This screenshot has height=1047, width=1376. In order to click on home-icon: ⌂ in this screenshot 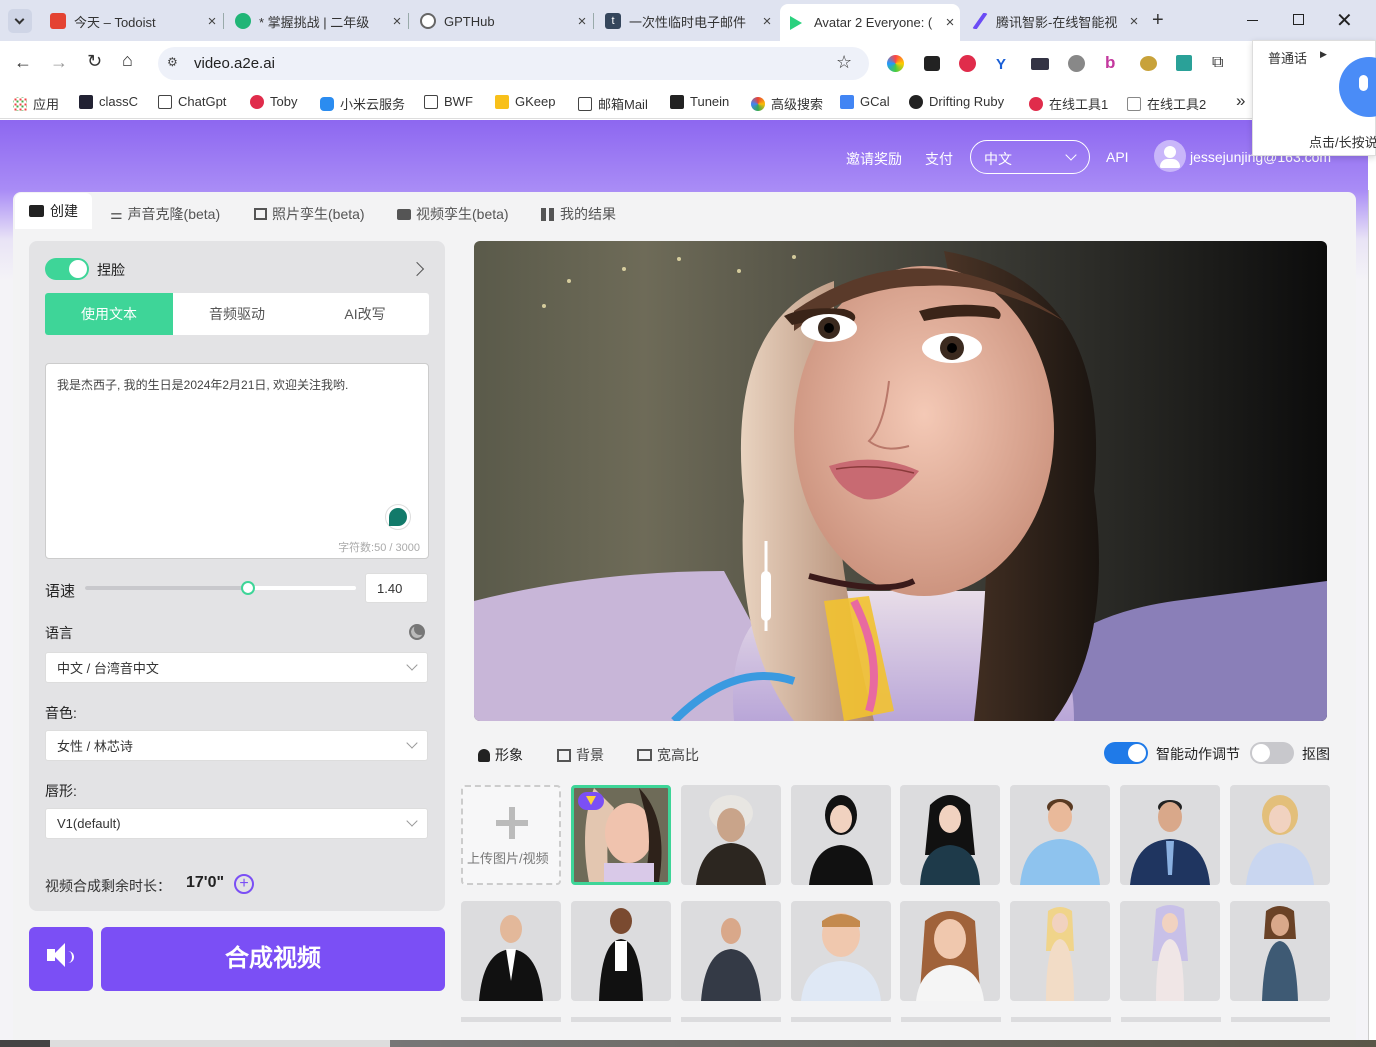, I will do `click(127, 60)`.